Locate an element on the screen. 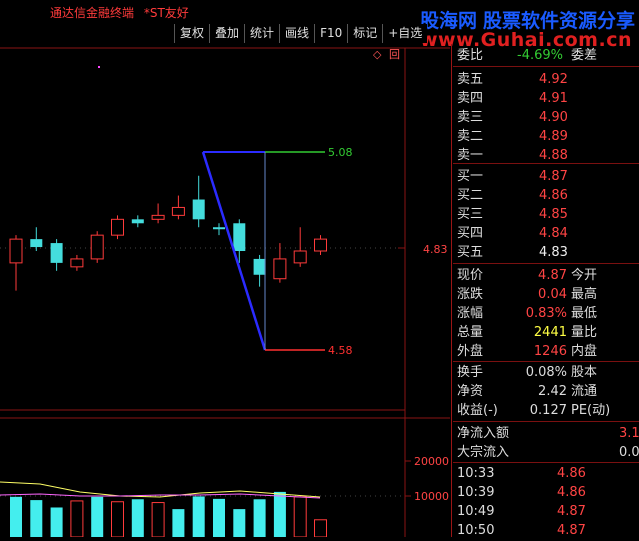  buy-level-row: 买四 4.84 is located at coordinates (546, 233).